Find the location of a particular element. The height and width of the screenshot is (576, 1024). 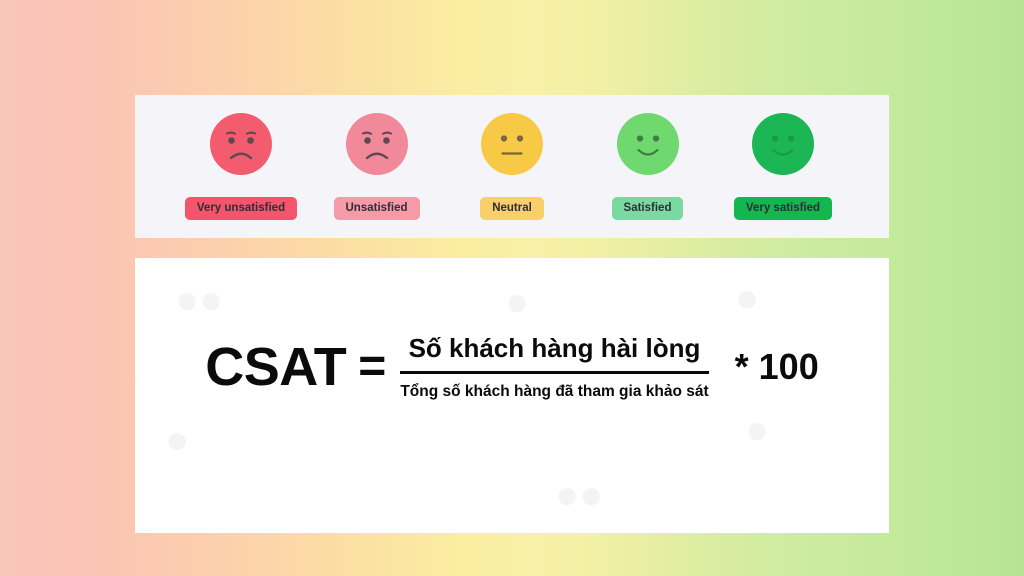

frowning-face-icon is located at coordinates (241, 143).